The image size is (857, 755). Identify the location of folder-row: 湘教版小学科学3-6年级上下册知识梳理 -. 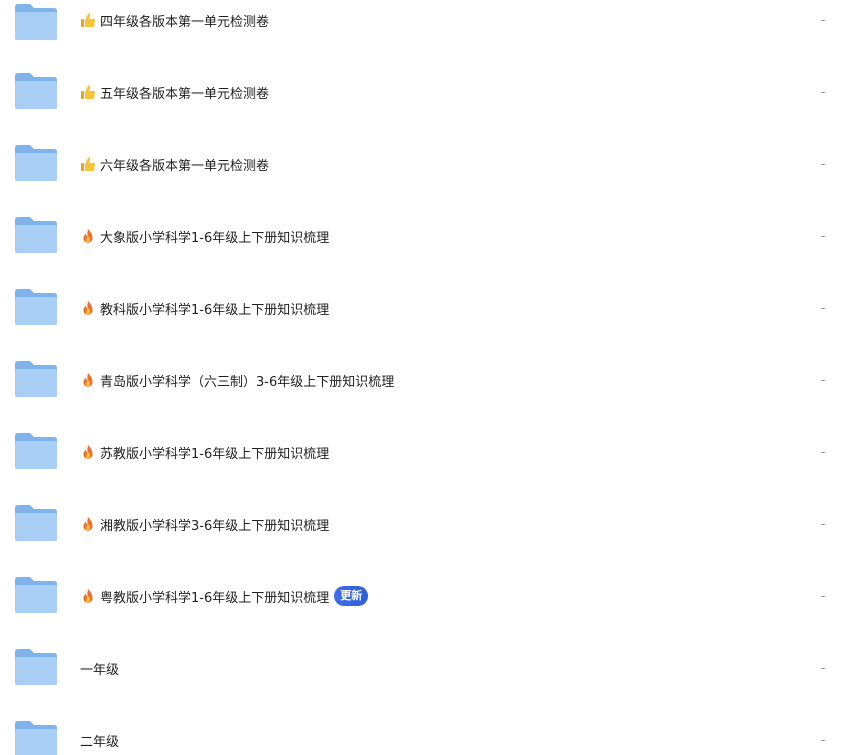
(428, 524).